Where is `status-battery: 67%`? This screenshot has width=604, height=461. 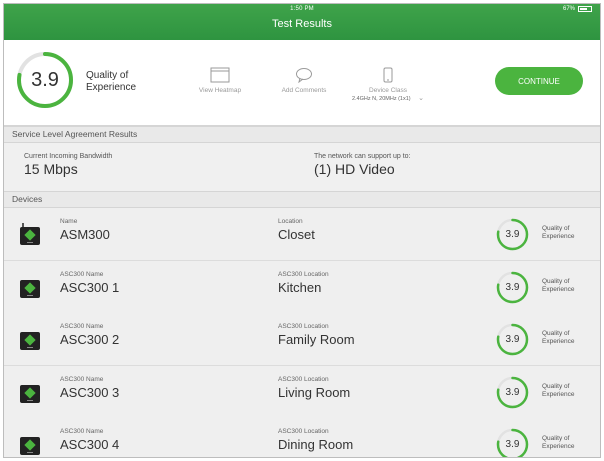
status-battery: 67% is located at coordinates (577, 9).